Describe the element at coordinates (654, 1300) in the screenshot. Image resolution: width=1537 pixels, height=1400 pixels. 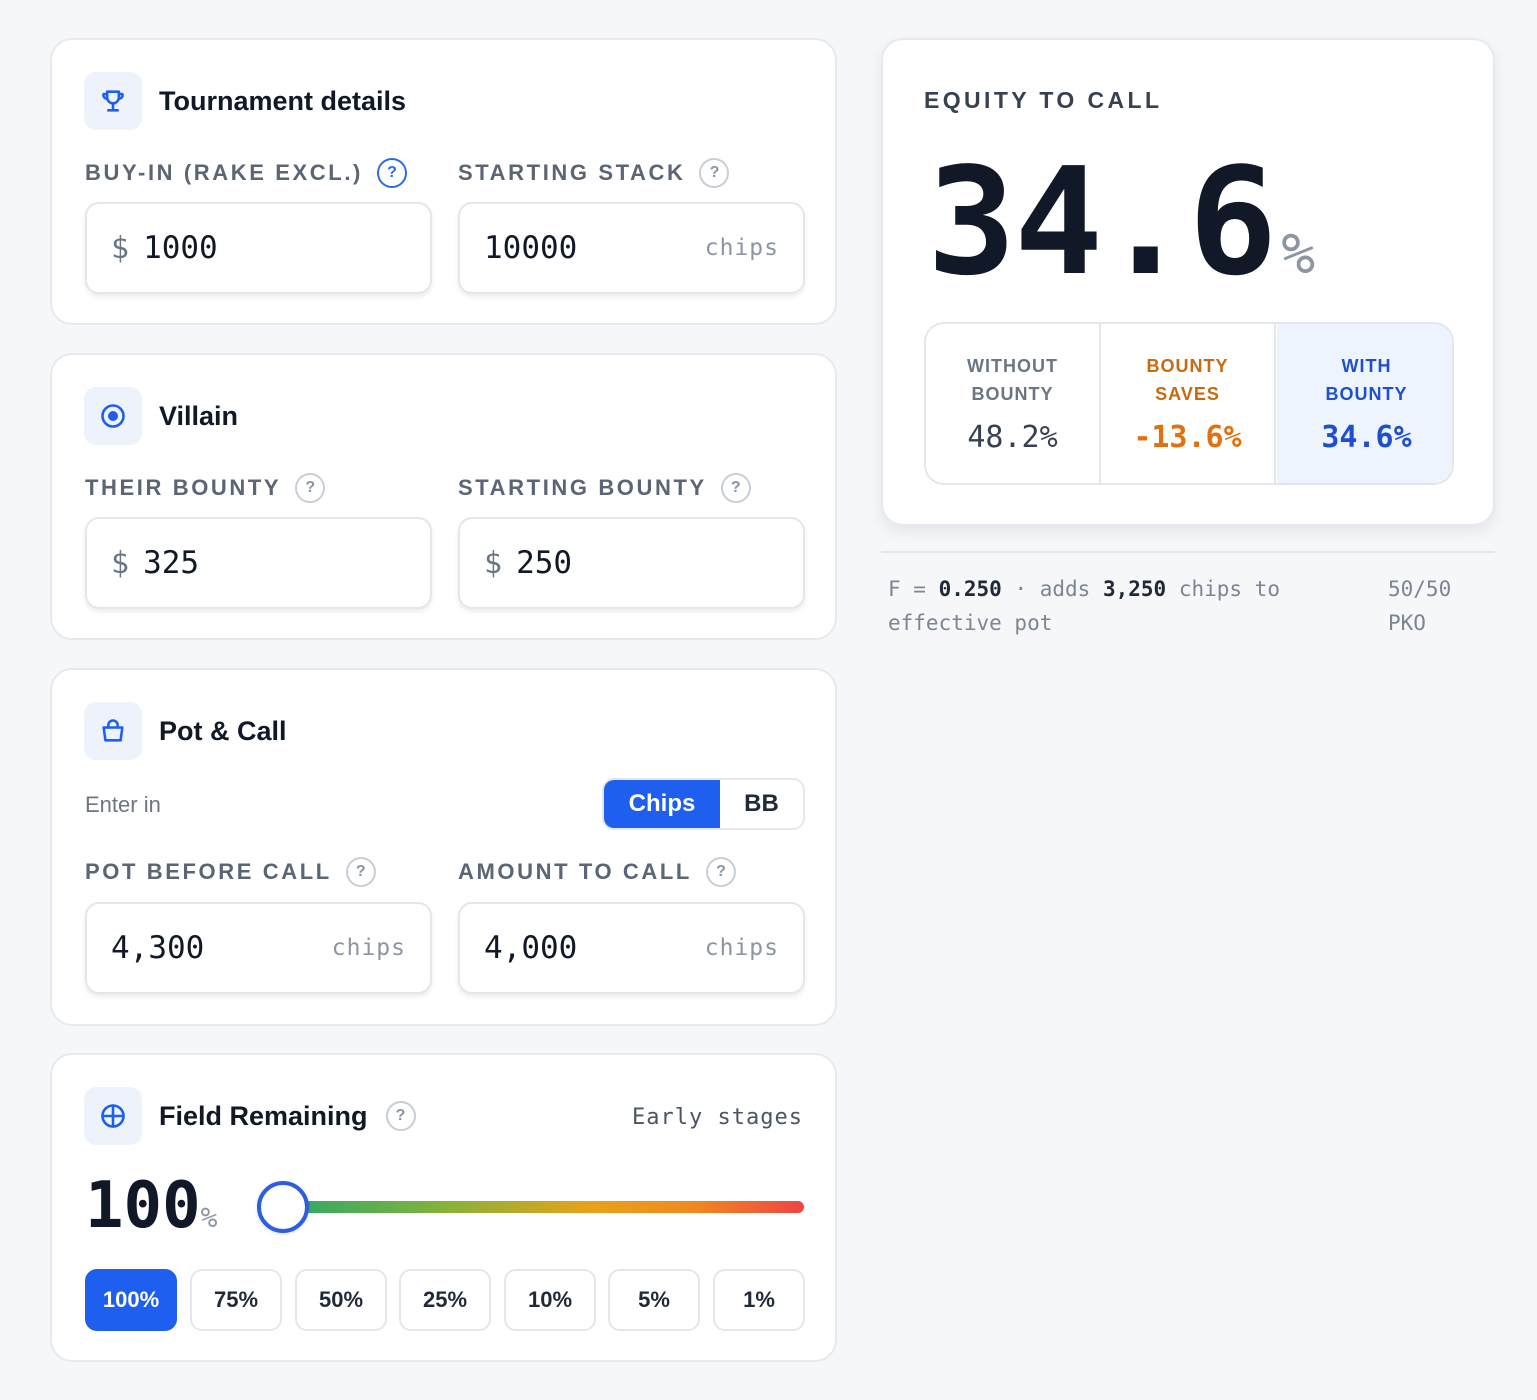
I see `preset-5: 5%` at that location.